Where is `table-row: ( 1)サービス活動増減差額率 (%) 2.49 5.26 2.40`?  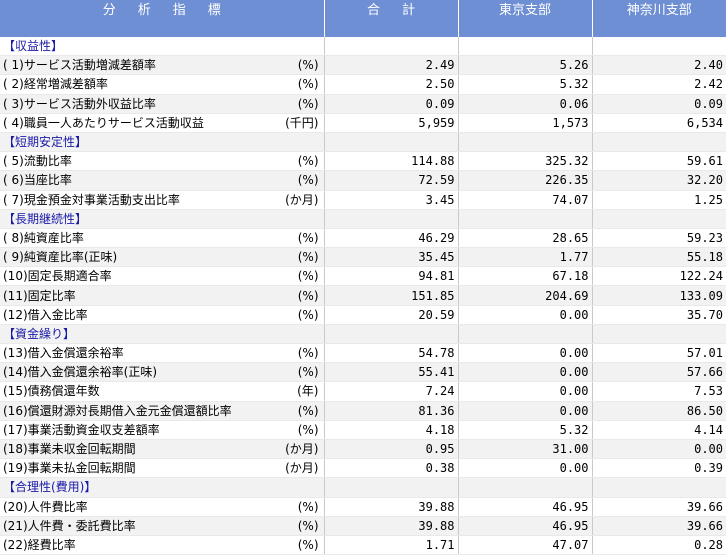 table-row: ( 1)サービス活動増減差額率 (%) 2.49 5.26 2.40 is located at coordinates (363, 65).